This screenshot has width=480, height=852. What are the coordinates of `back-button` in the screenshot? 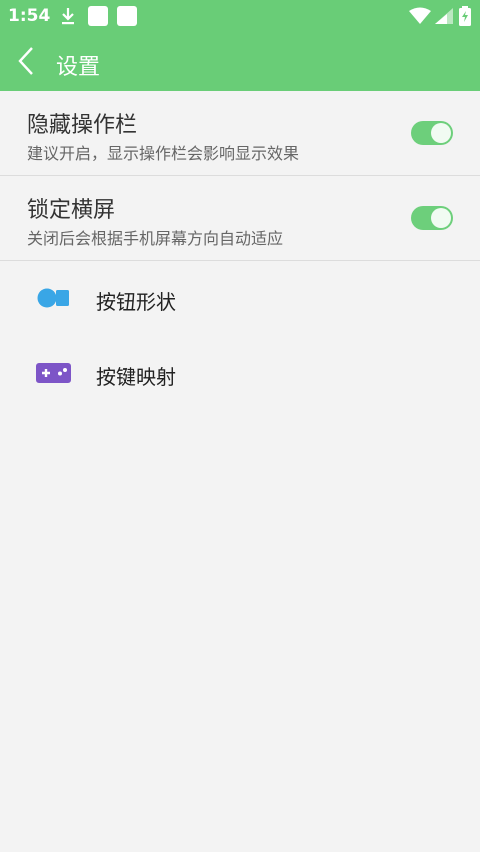 It's located at (28, 61).